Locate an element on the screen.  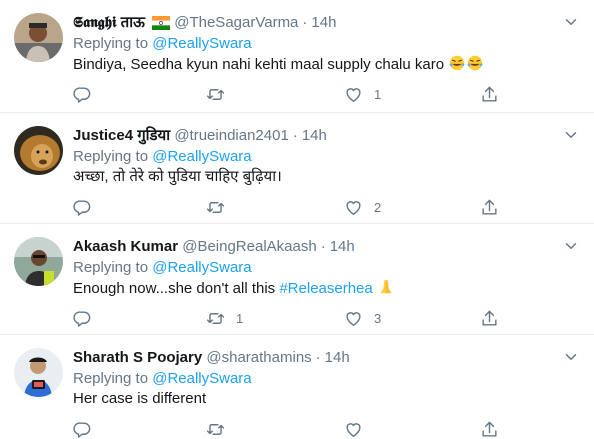
display-name: Justice4 गुडिया is located at coordinates (121, 135).